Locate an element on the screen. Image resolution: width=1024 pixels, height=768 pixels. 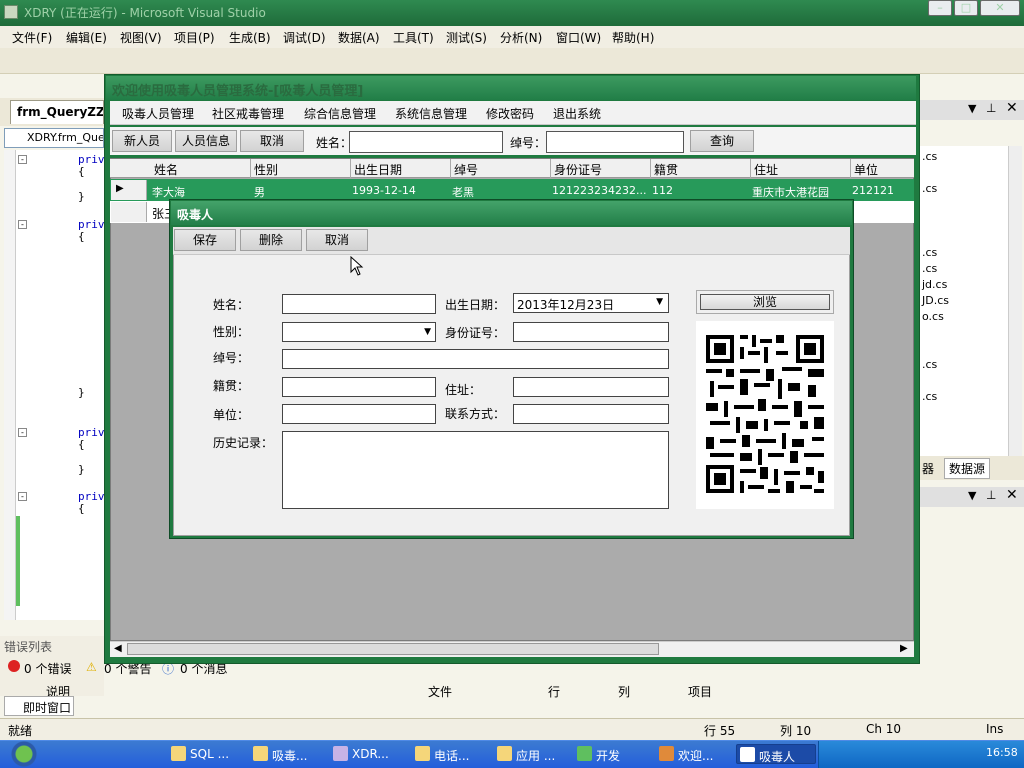
col-project: 项目 is located at coordinates (700, 691).